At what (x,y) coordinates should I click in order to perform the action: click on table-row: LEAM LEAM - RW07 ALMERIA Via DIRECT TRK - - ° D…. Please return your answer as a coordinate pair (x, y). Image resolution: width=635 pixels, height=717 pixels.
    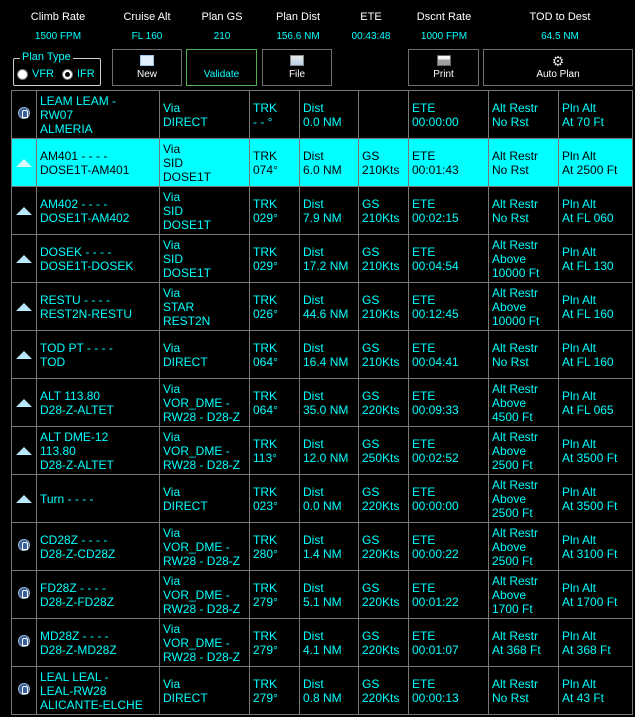
    Looking at the image, I should click on (322, 114).